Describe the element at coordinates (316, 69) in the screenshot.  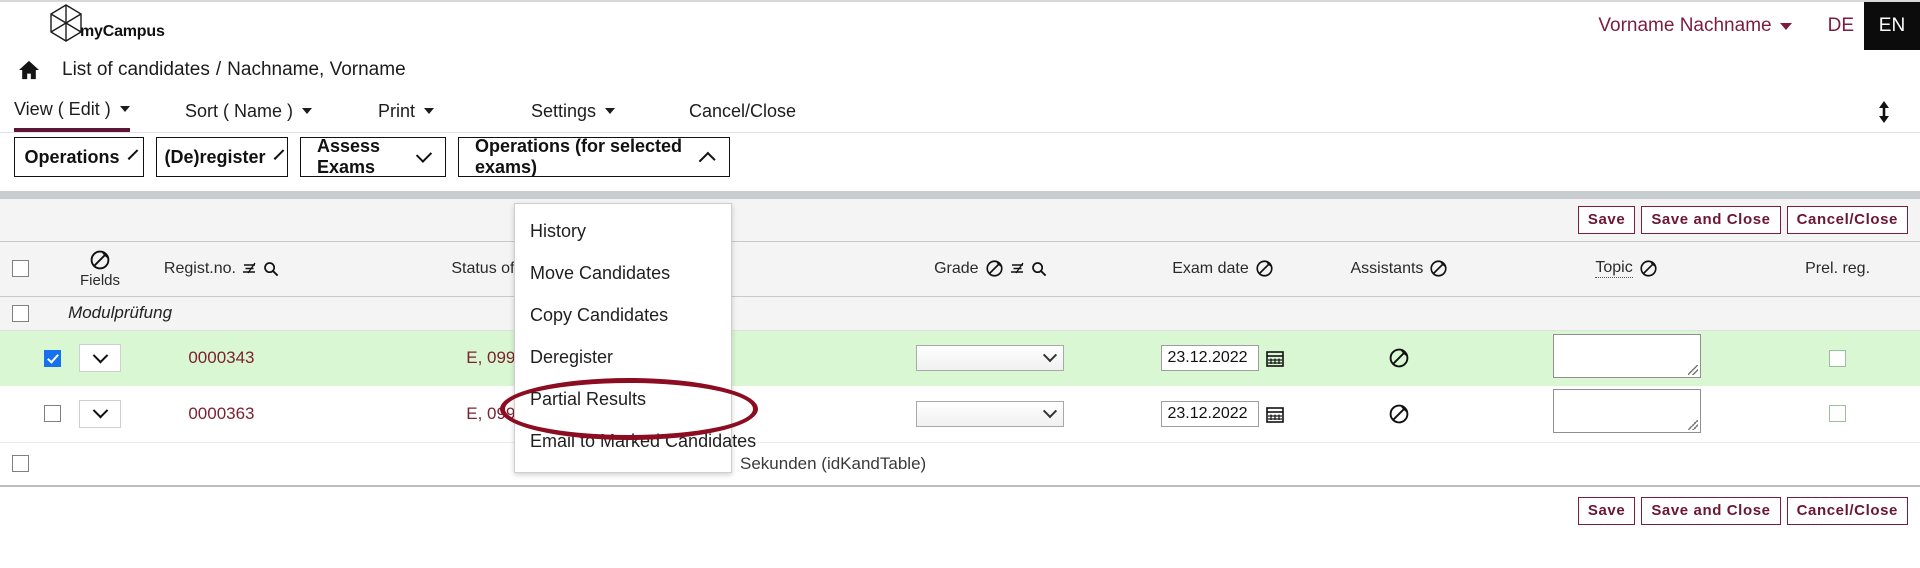
I see `breadcrumb-current: Nachname, Vorname` at that location.